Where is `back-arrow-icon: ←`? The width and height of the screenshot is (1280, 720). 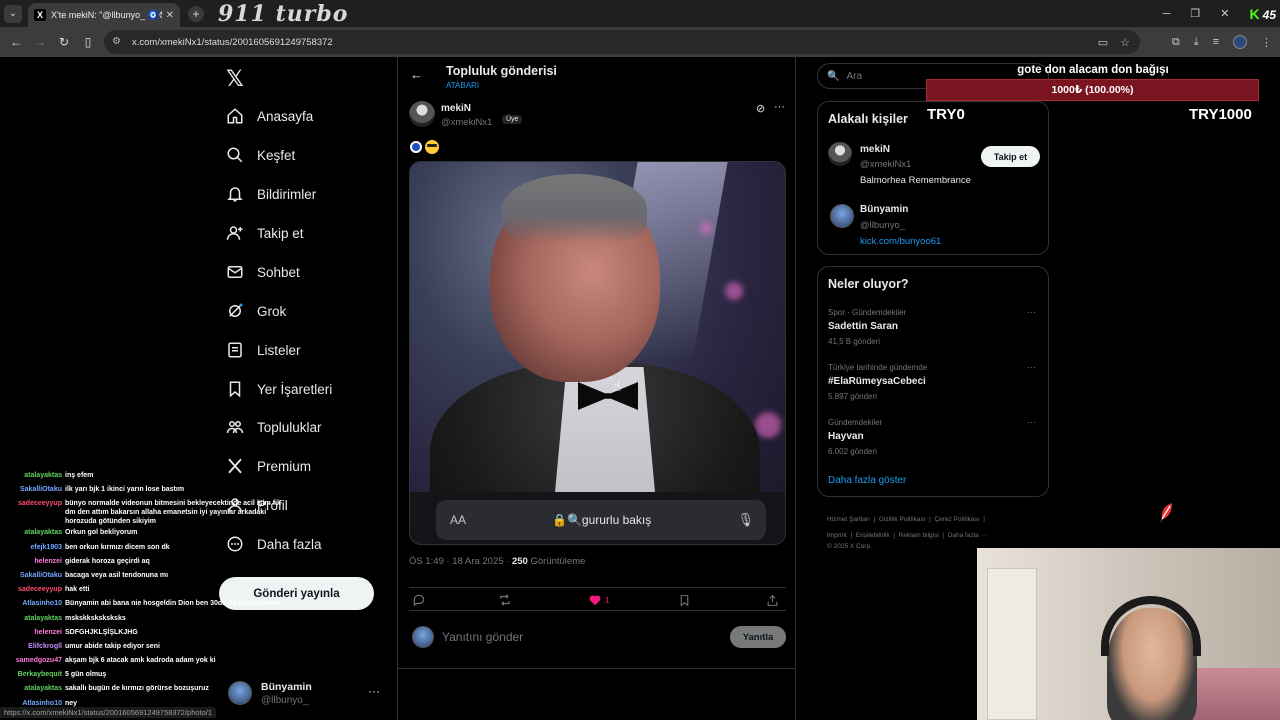
back-arrow-icon: ← is located at coordinates (416, 74).